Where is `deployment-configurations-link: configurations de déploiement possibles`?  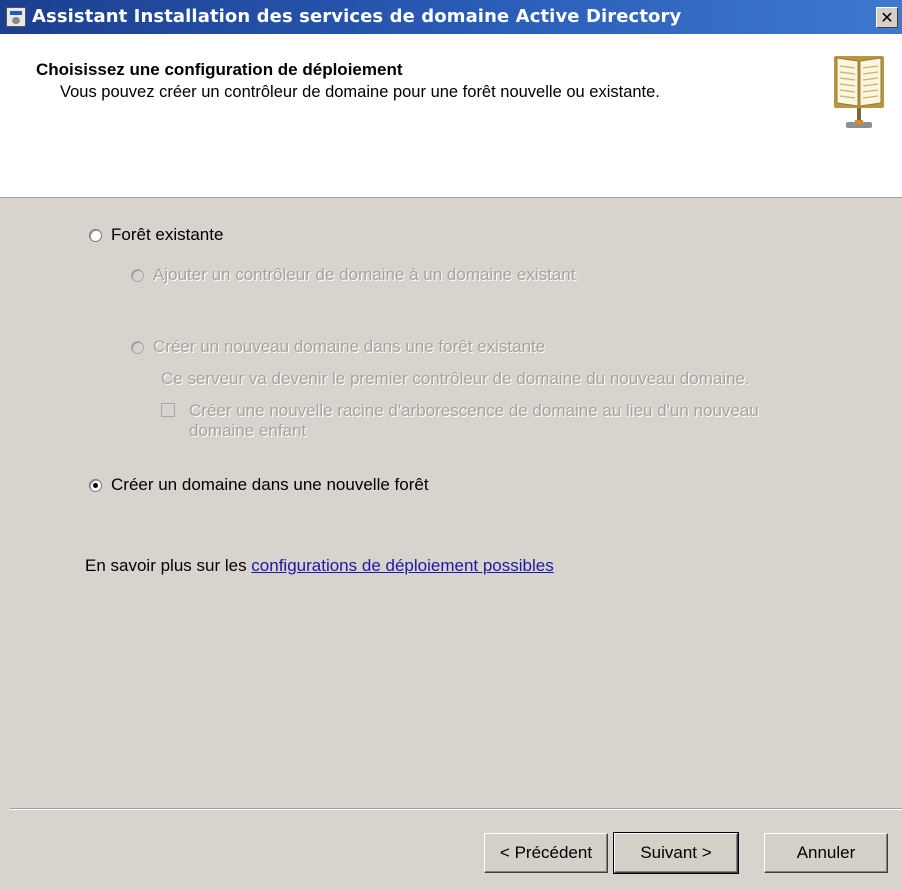 deployment-configurations-link: configurations de déploiement possibles is located at coordinates (402, 565).